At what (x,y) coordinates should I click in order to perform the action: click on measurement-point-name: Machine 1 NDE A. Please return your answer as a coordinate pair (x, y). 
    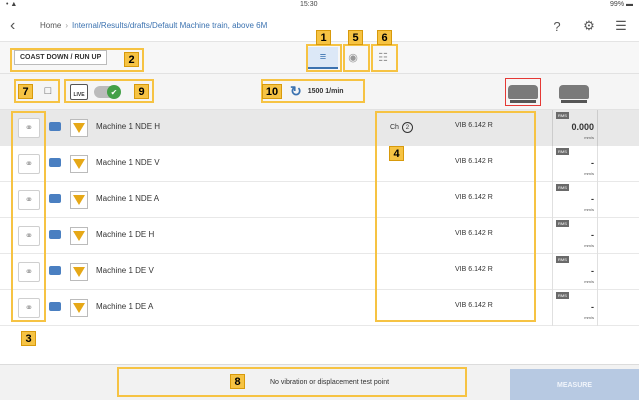
    Looking at the image, I should click on (128, 198).